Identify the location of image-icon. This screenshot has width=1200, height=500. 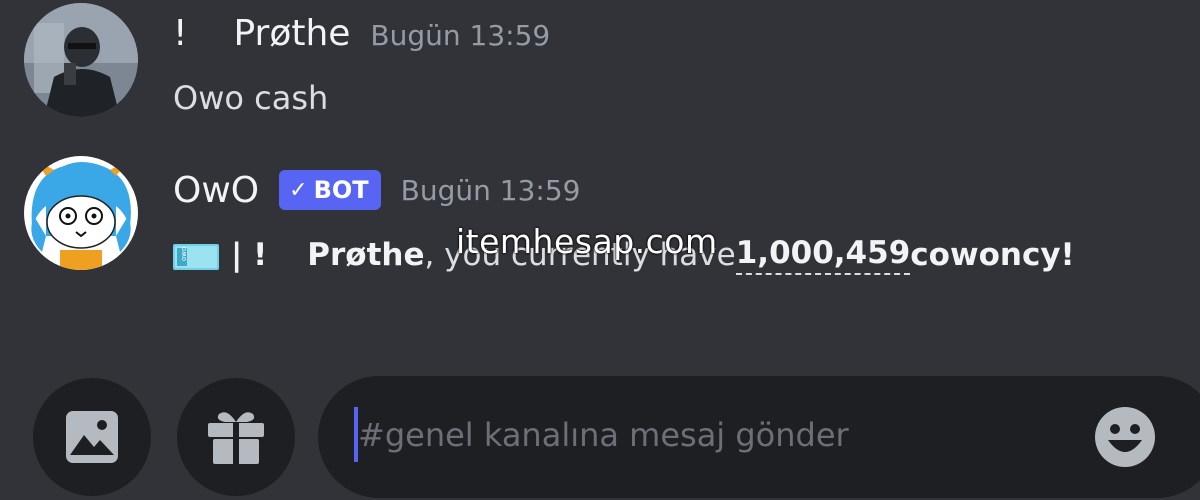
(92, 437).